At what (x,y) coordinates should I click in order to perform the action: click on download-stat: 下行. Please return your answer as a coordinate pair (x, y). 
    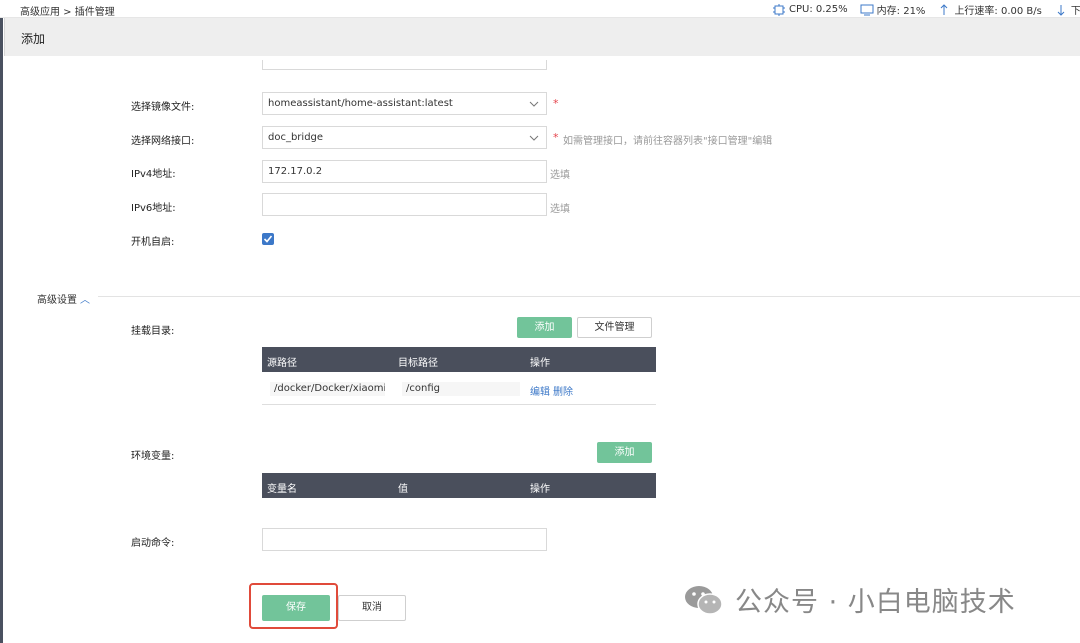
    Looking at the image, I should click on (1067, 9).